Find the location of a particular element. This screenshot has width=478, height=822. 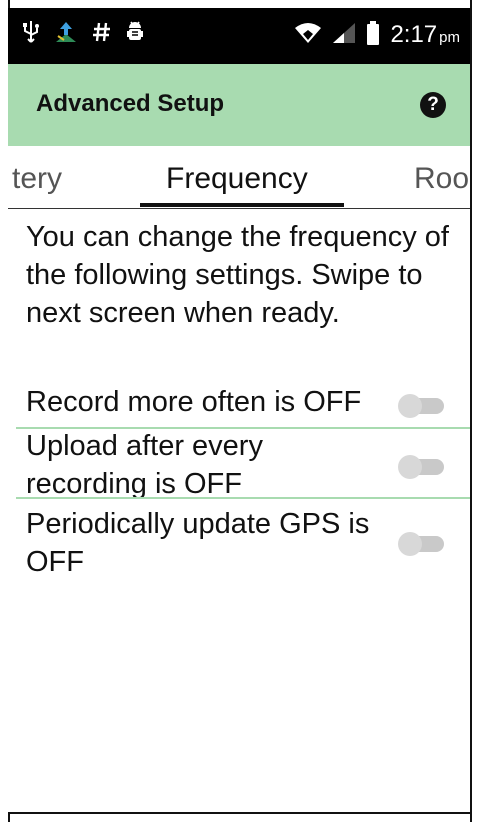

setting-row-periodically-update-gps: Periodically update GPS is OFF is located at coordinates (239, 539).